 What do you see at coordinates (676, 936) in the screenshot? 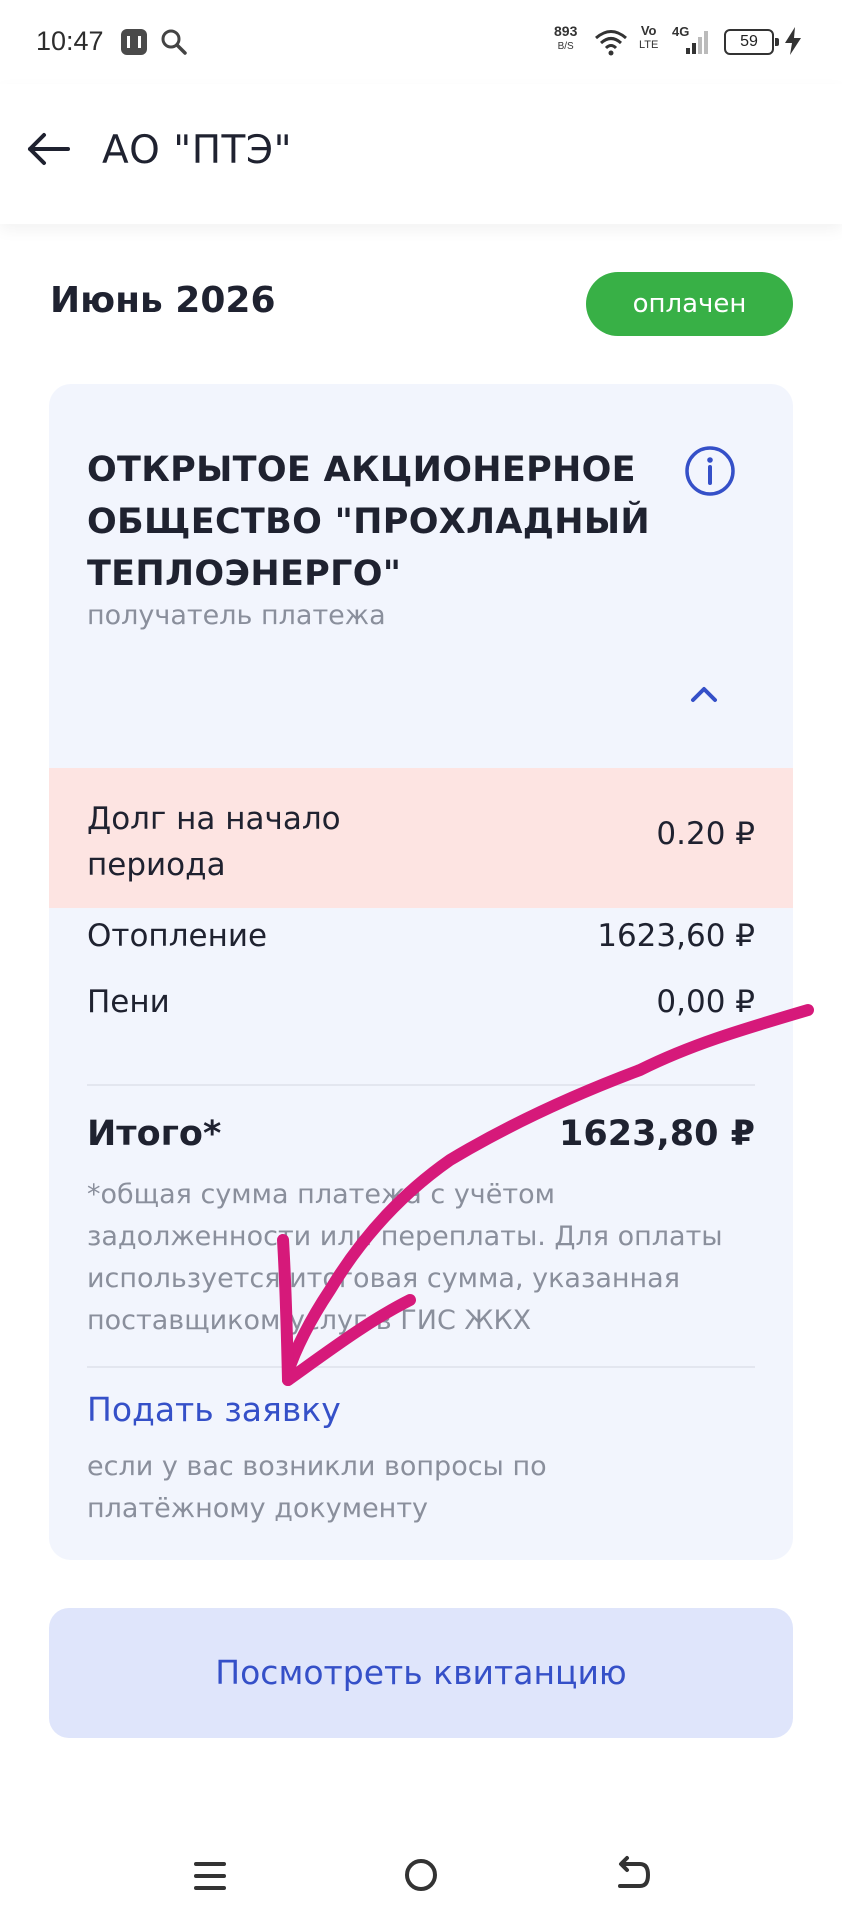
I see `charge-value: 1623,60 ₽` at bounding box center [676, 936].